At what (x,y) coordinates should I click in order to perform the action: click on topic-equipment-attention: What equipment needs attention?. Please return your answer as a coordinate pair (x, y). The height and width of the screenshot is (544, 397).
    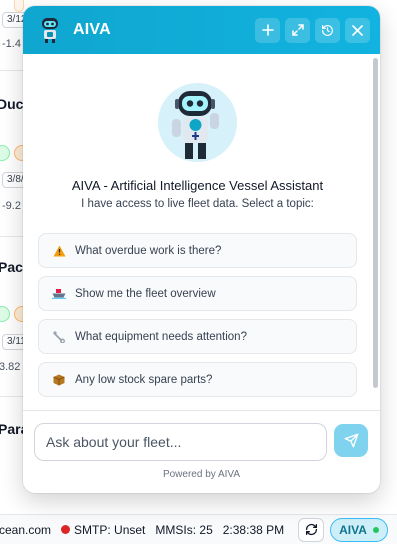
    Looking at the image, I should click on (197, 336).